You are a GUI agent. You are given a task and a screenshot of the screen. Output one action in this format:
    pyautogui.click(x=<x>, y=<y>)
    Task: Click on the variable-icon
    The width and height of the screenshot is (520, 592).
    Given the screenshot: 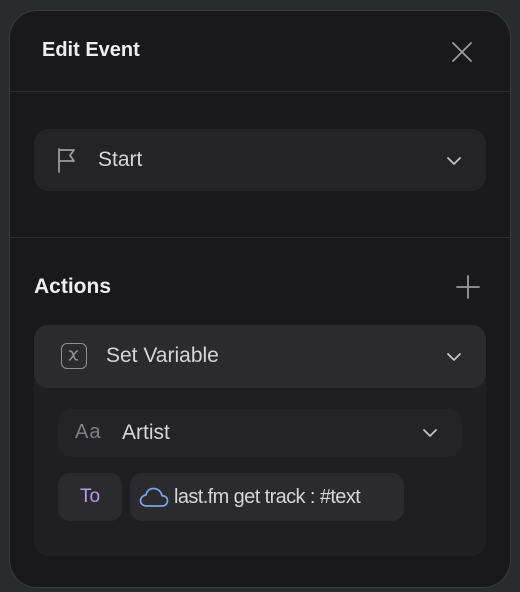 What is the action you would take?
    pyautogui.click(x=74, y=356)
    